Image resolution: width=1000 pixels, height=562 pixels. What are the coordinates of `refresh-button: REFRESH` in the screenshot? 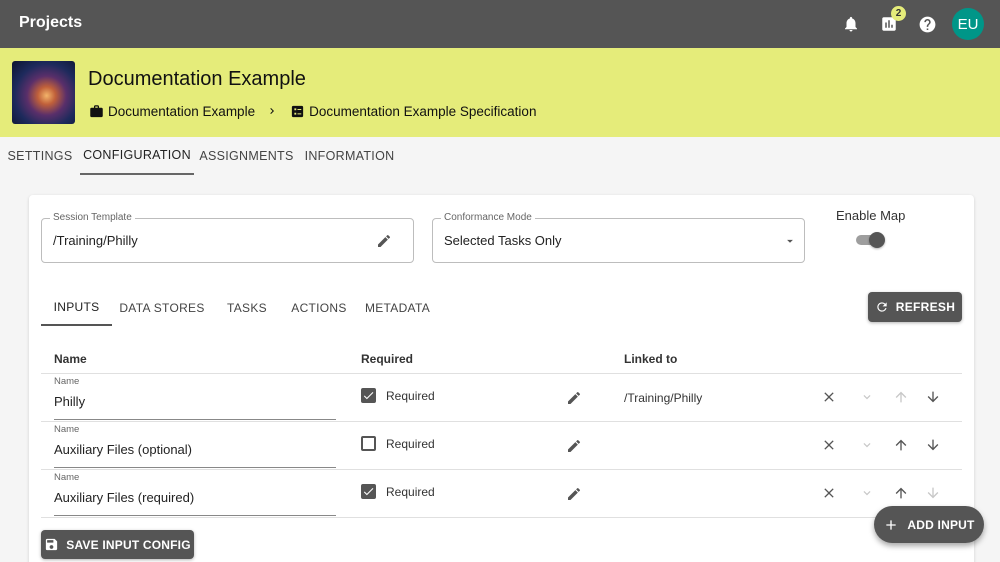 It's located at (915, 307).